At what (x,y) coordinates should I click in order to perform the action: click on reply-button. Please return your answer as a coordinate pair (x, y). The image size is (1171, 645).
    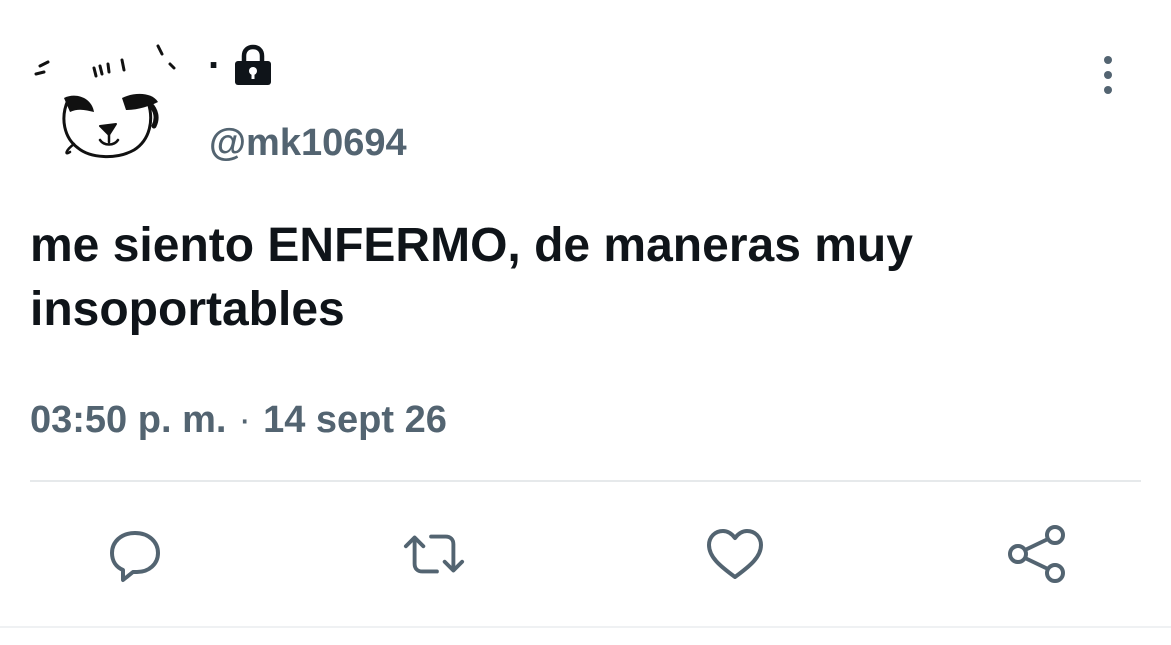
    Looking at the image, I should click on (135, 554).